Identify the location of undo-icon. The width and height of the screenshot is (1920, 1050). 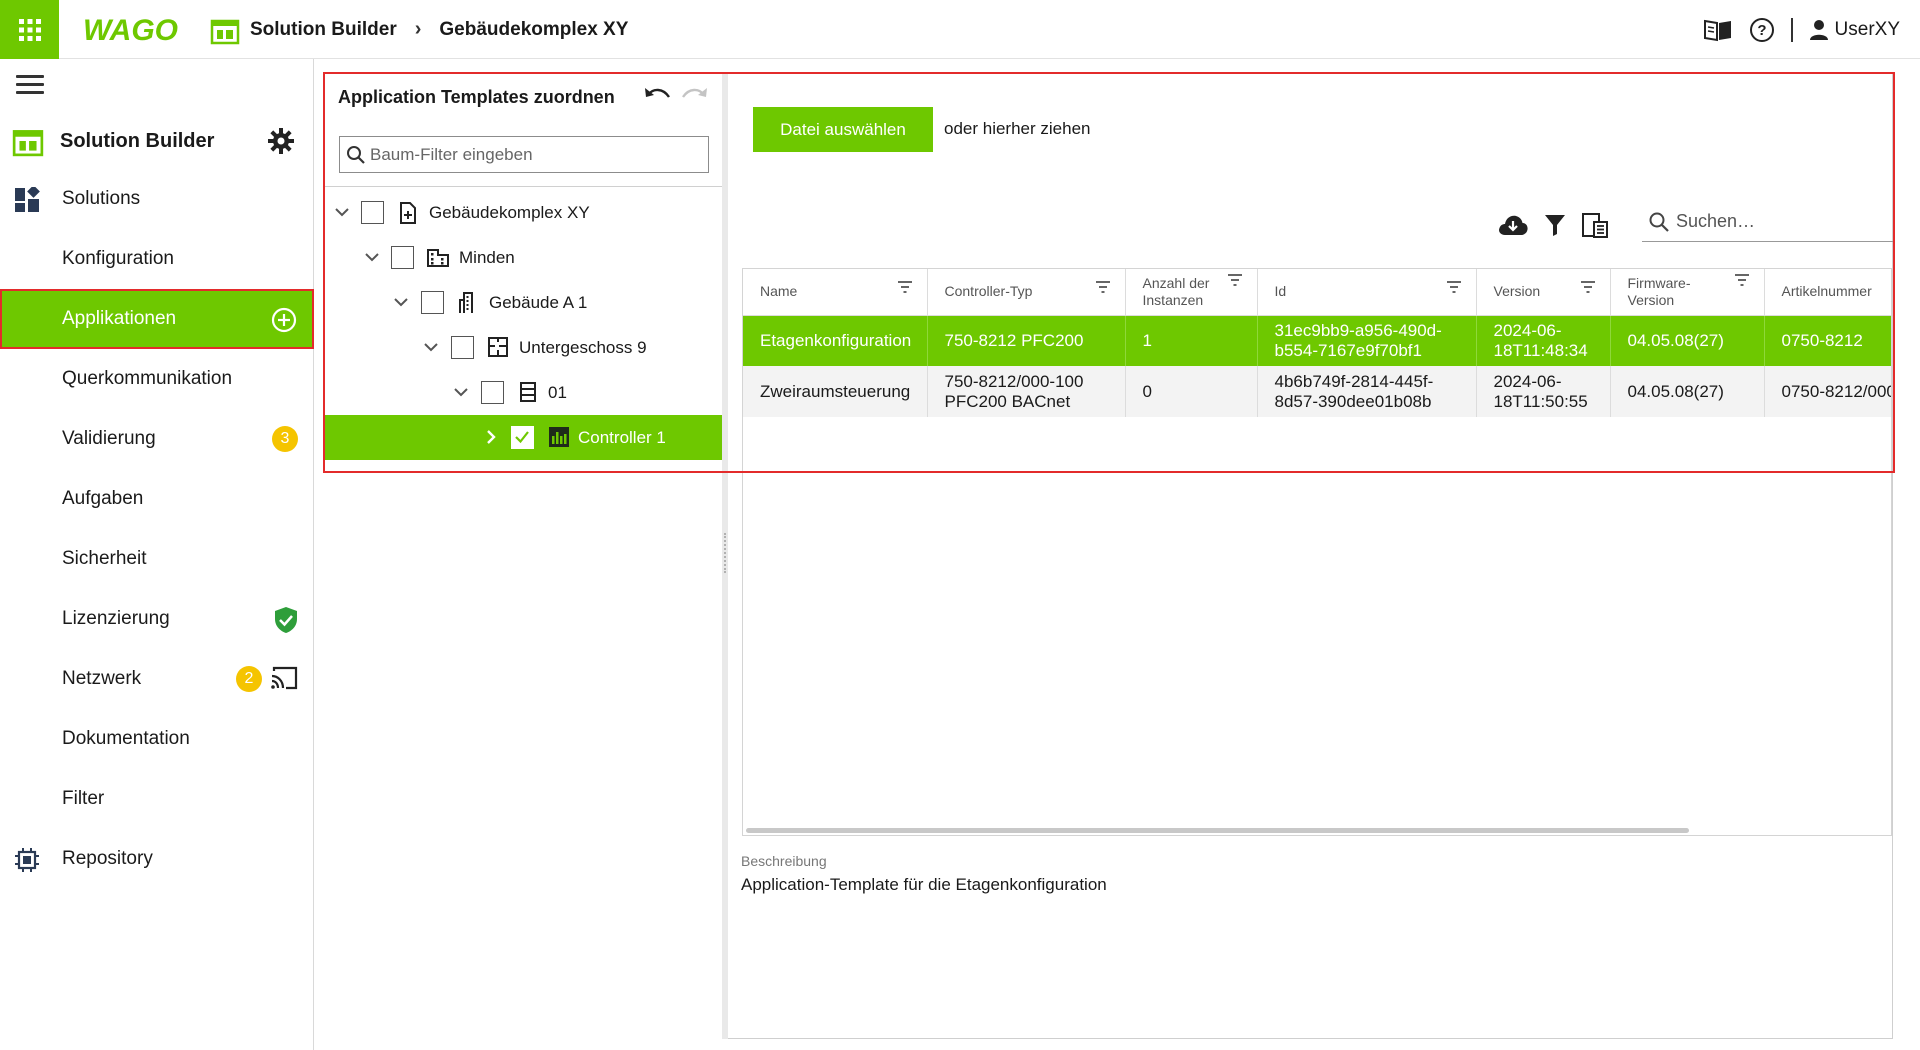
(657, 95).